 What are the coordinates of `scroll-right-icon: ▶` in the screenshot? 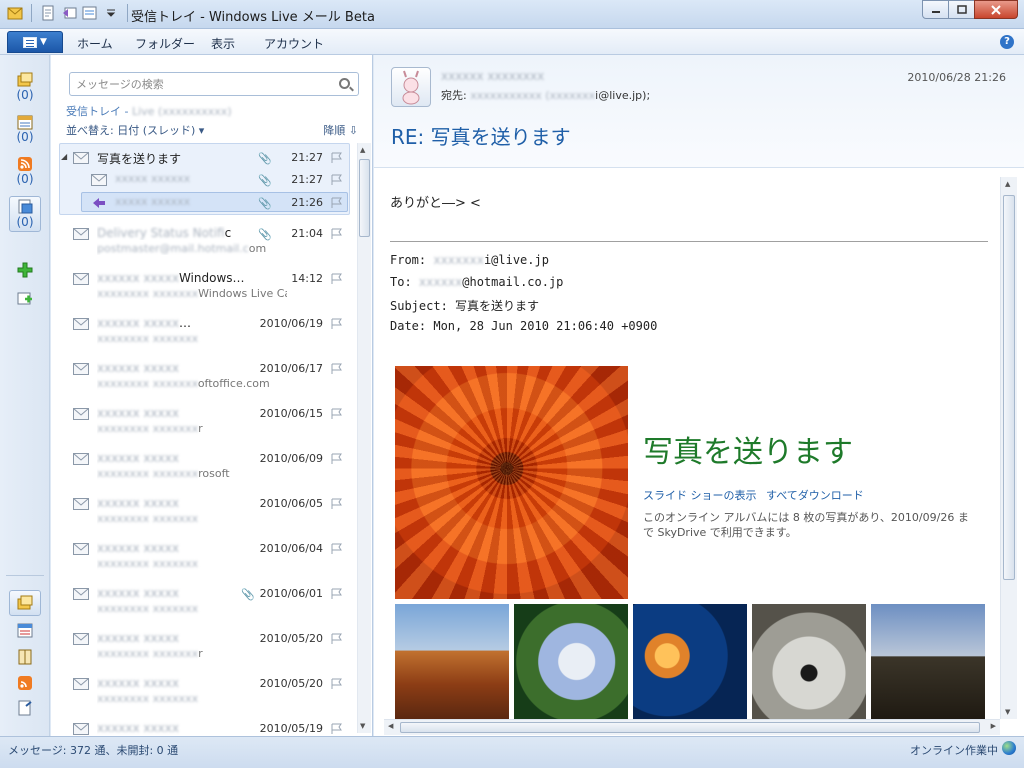 It's located at (993, 726).